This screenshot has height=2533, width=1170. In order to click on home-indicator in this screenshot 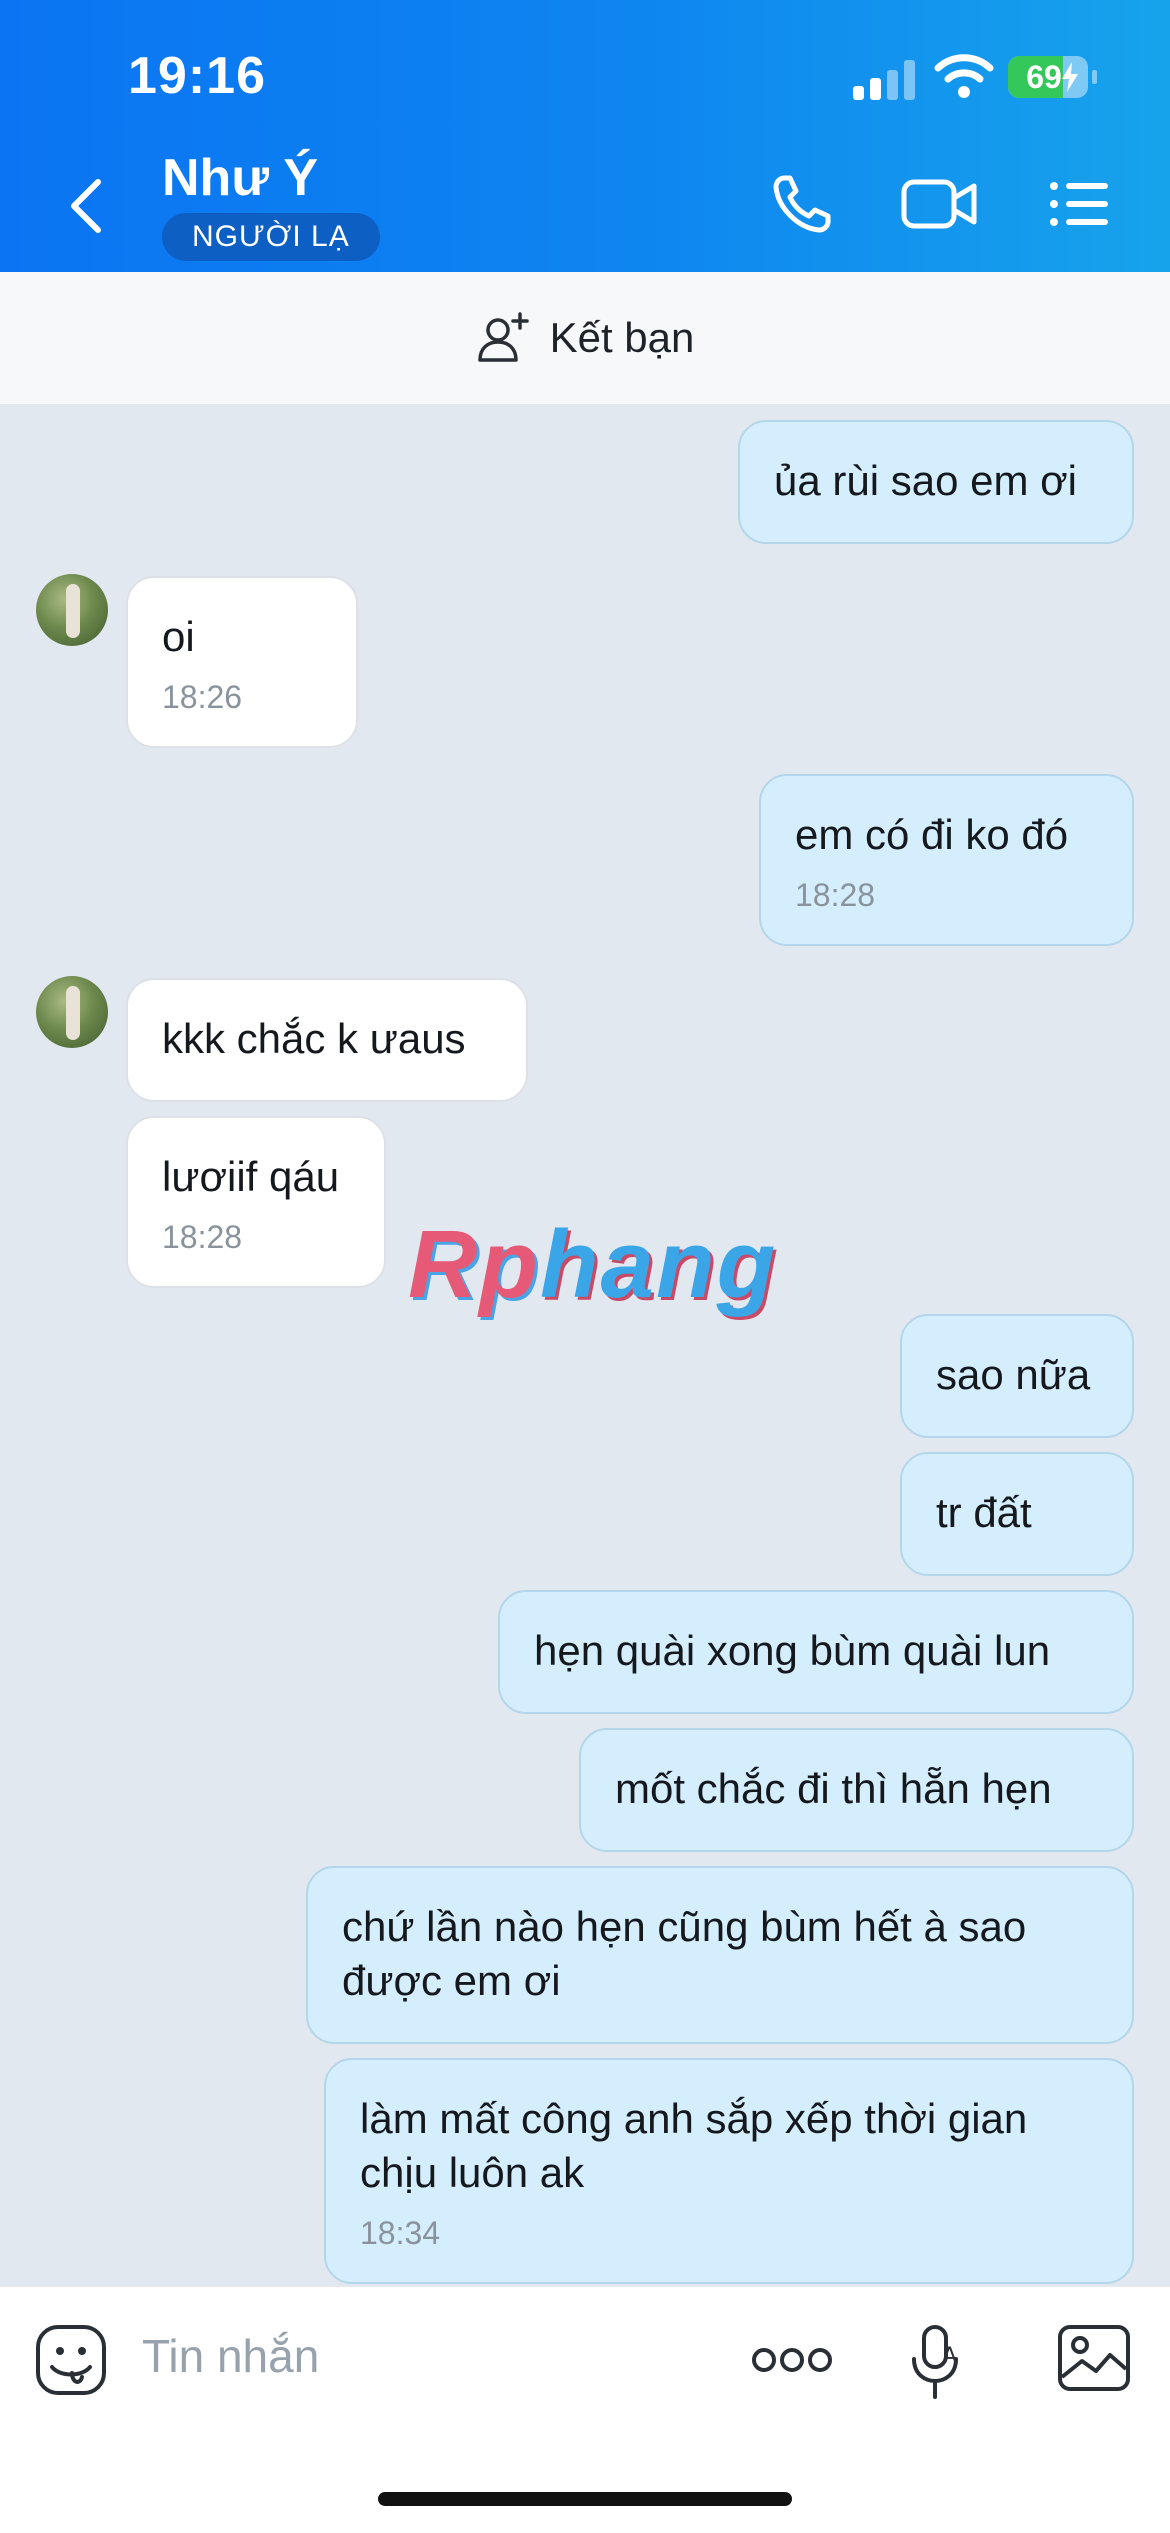, I will do `click(585, 2499)`.